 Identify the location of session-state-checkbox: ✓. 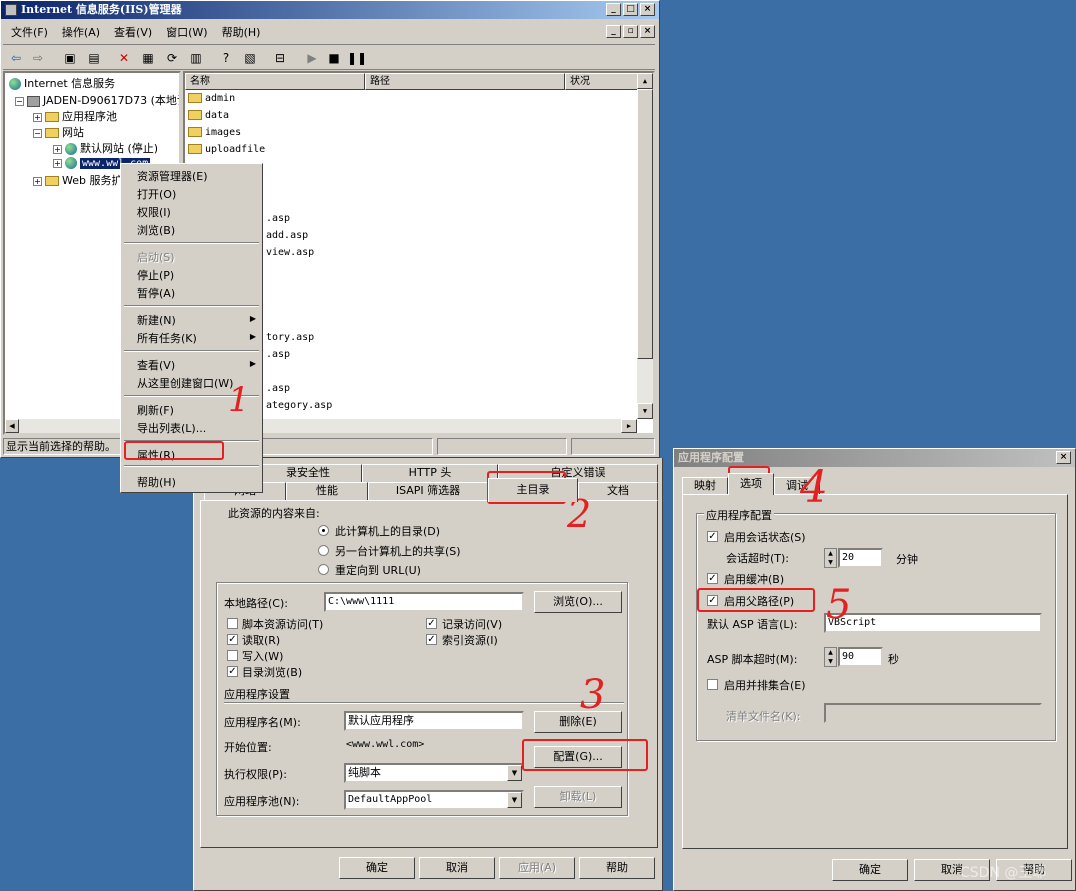
(712, 536).